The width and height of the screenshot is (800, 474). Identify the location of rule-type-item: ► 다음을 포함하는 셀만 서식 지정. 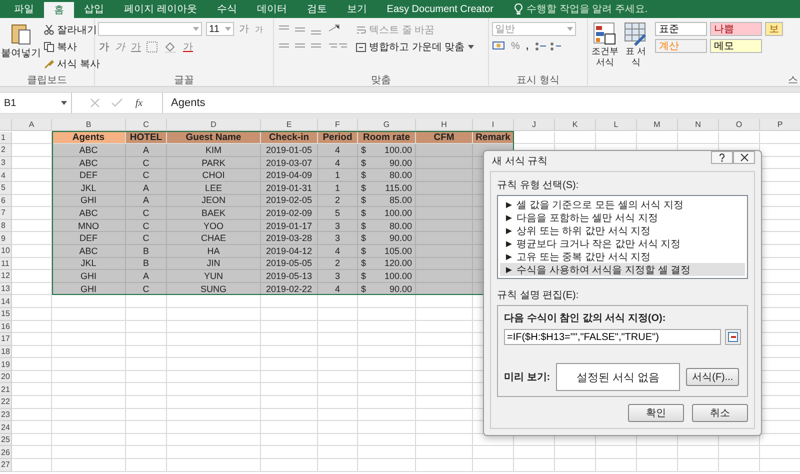
(622, 217).